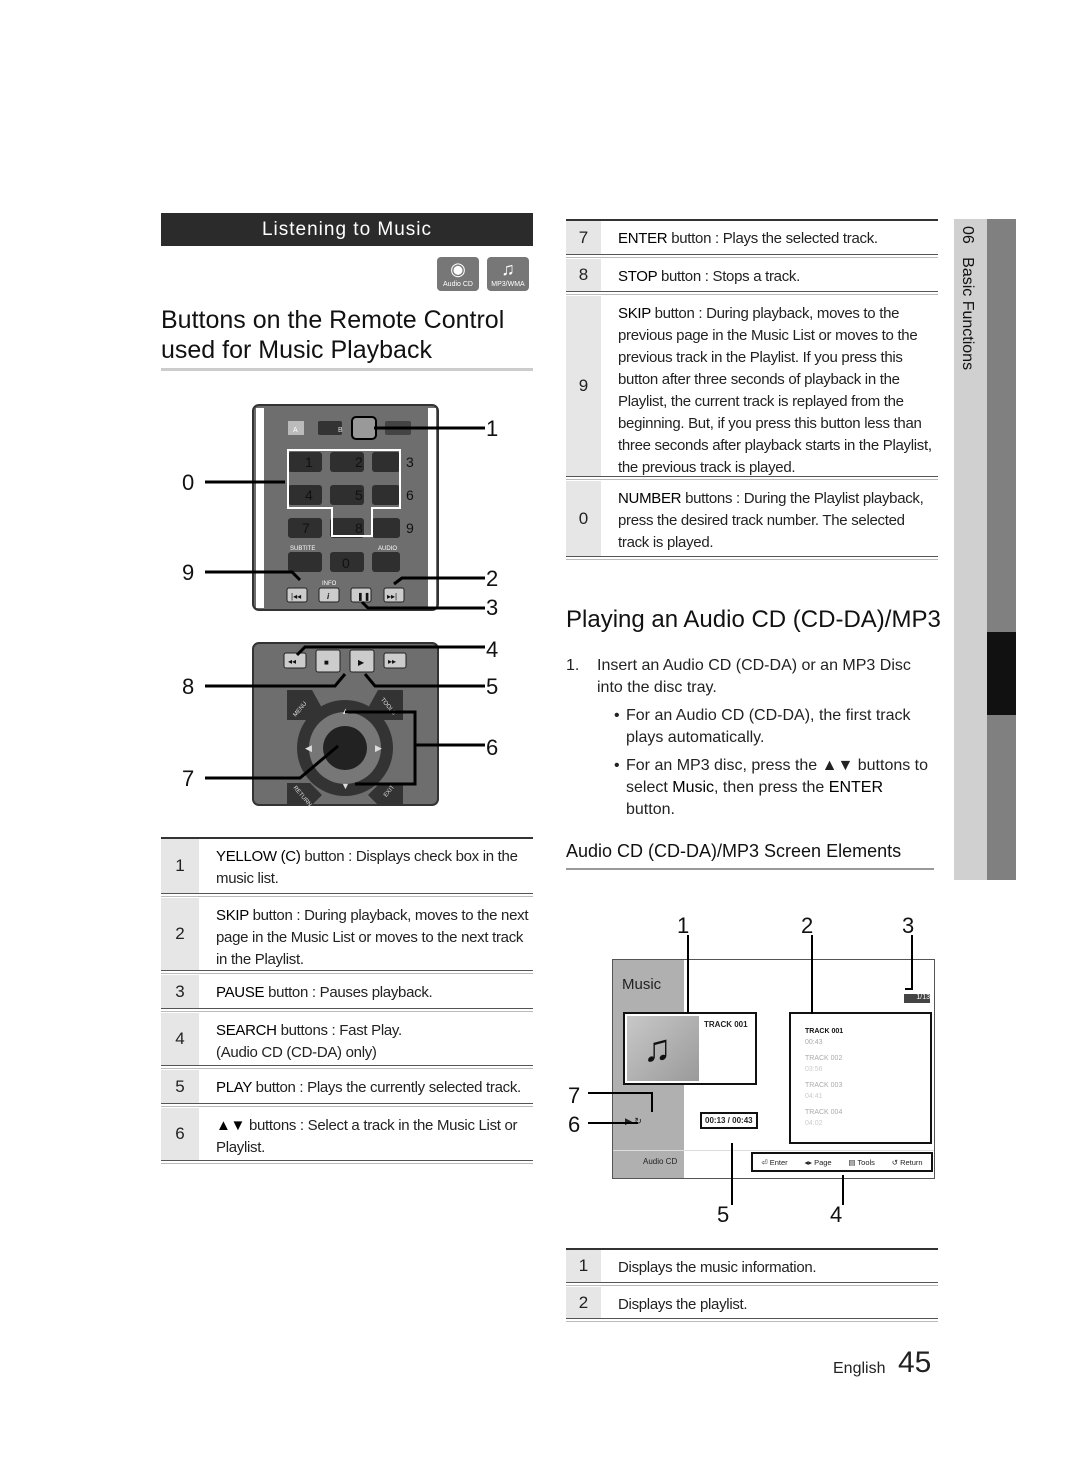  What do you see at coordinates (306, 528) in the screenshot?
I see `svg-text: 7` at bounding box center [306, 528].